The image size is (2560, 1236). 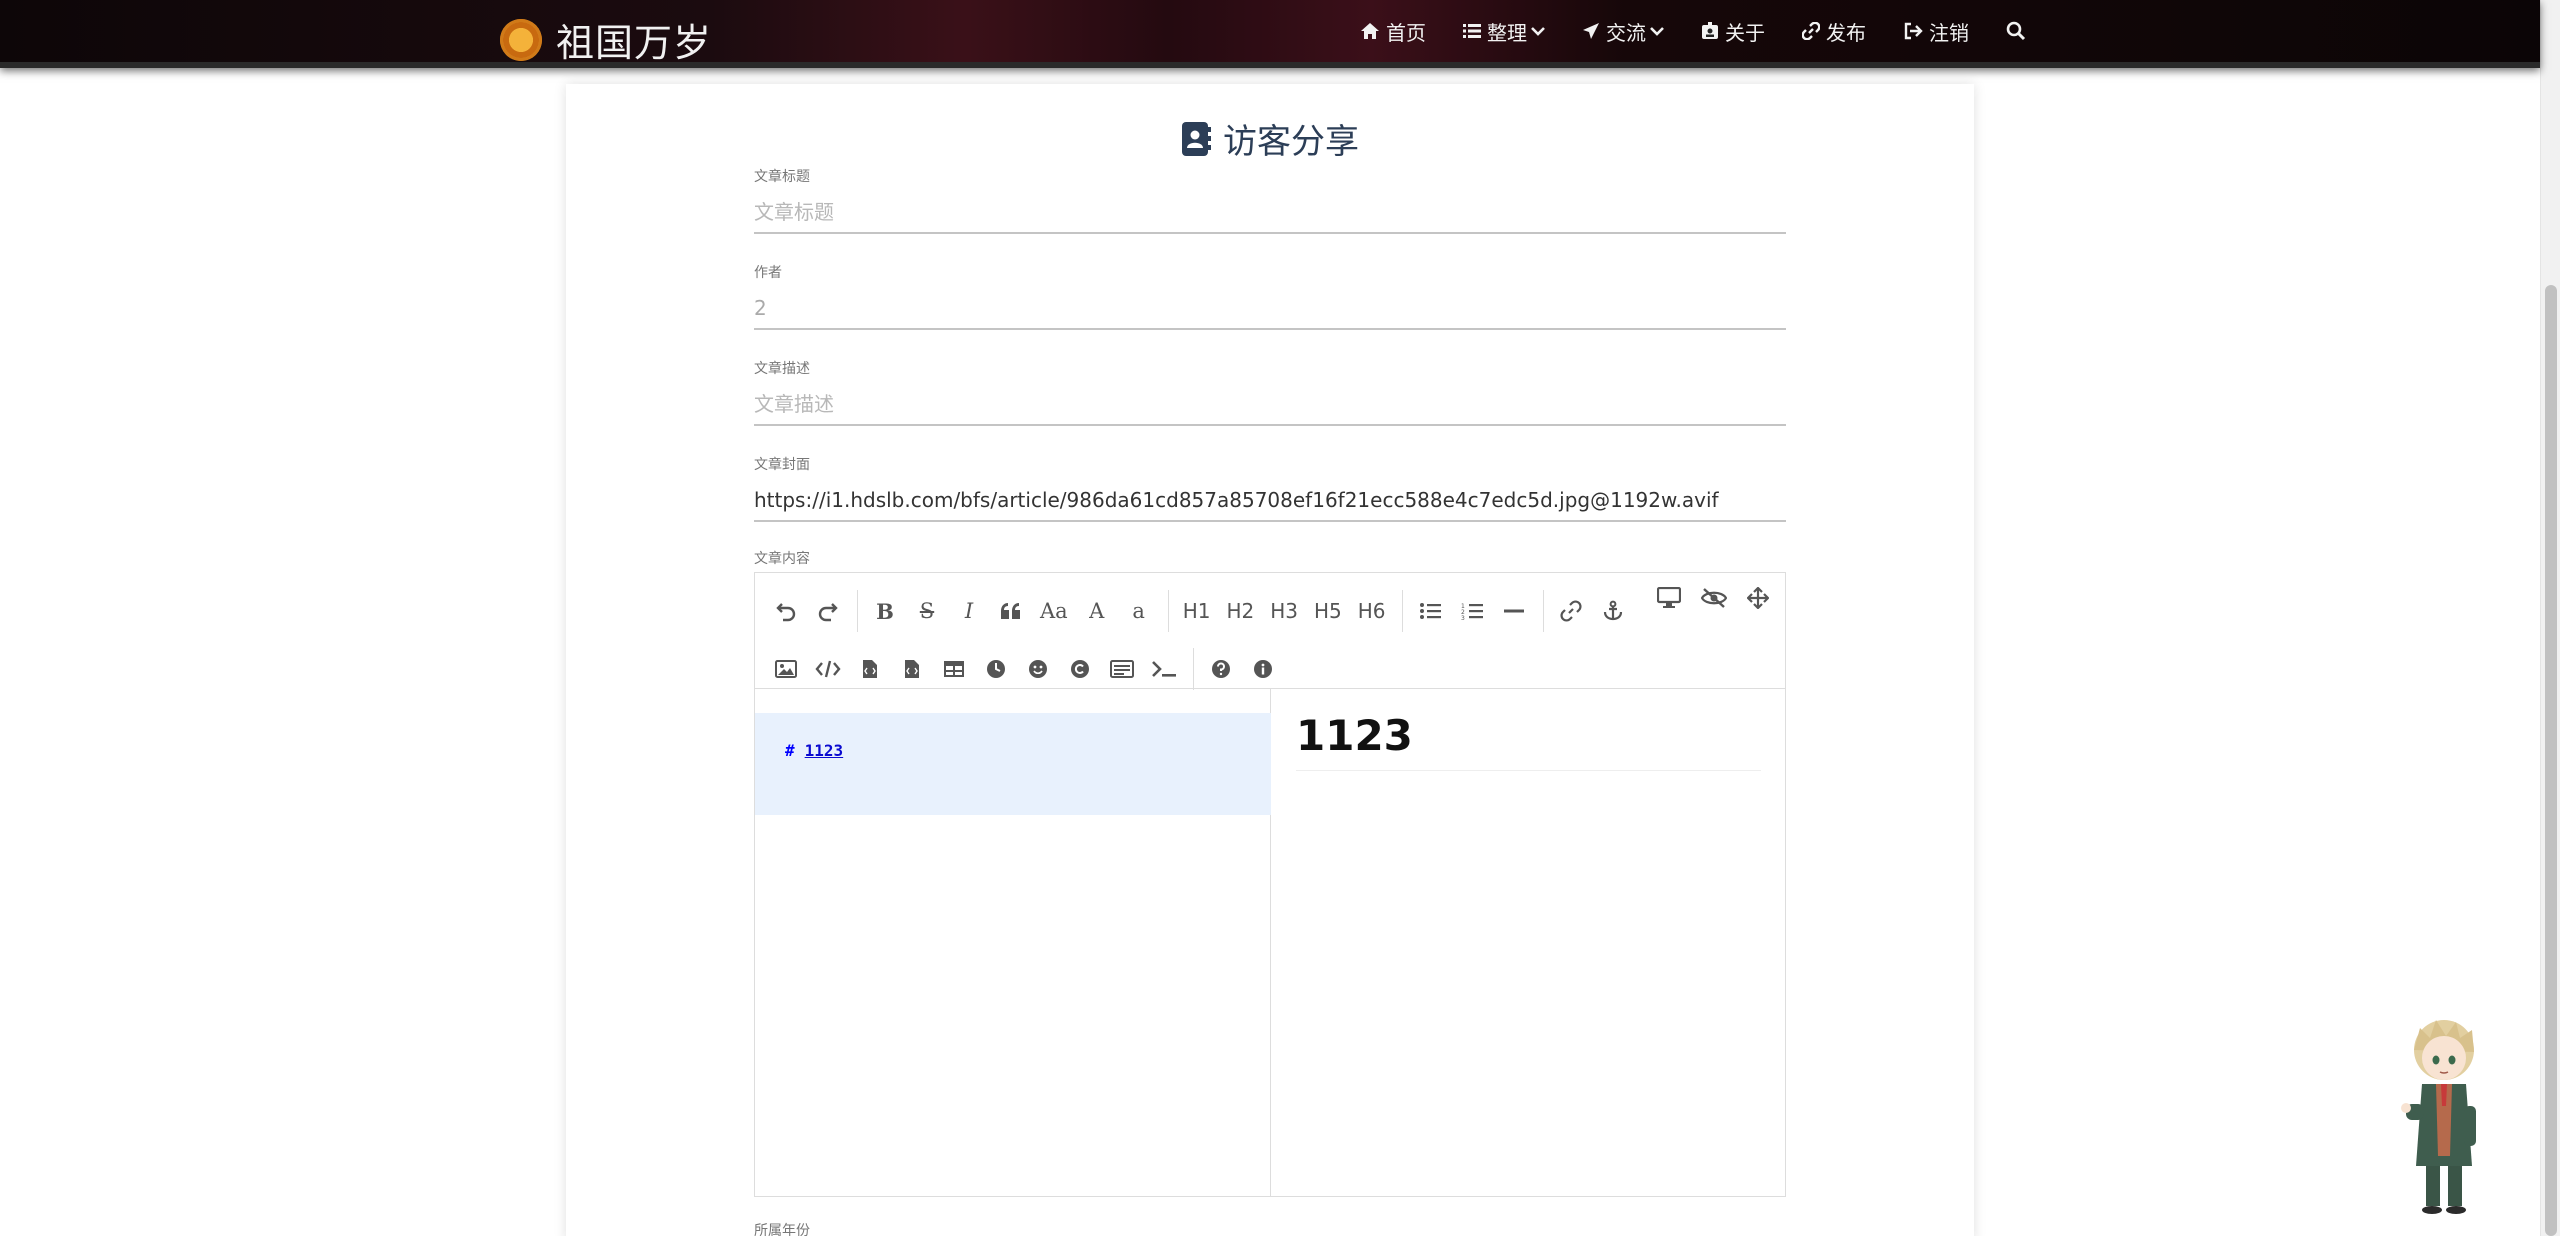 I want to click on nav-item-home: 首页, so click(x=1393, y=31).